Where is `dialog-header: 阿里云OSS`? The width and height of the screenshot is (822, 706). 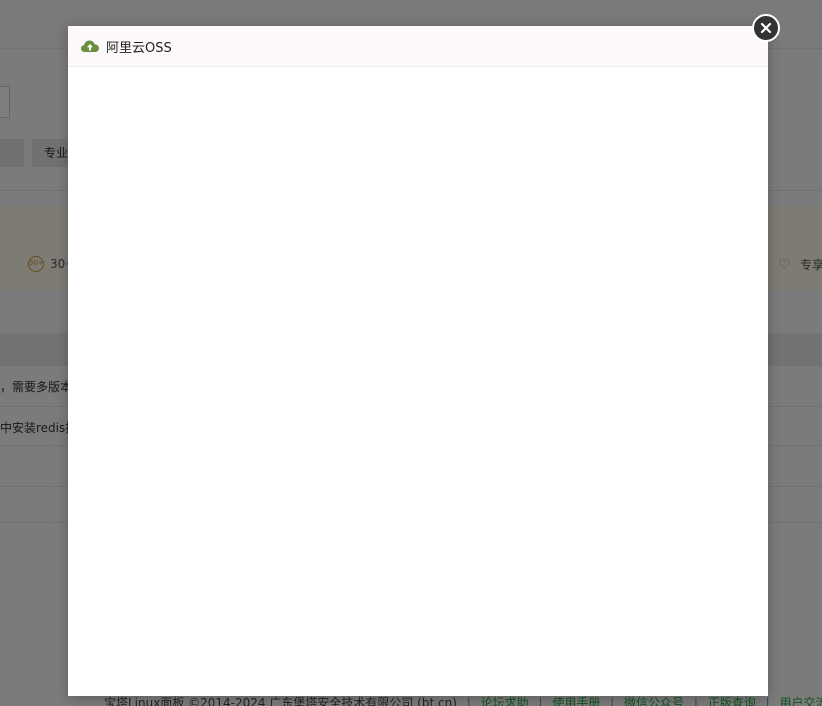
dialog-header: 阿里云OSS is located at coordinates (418, 46).